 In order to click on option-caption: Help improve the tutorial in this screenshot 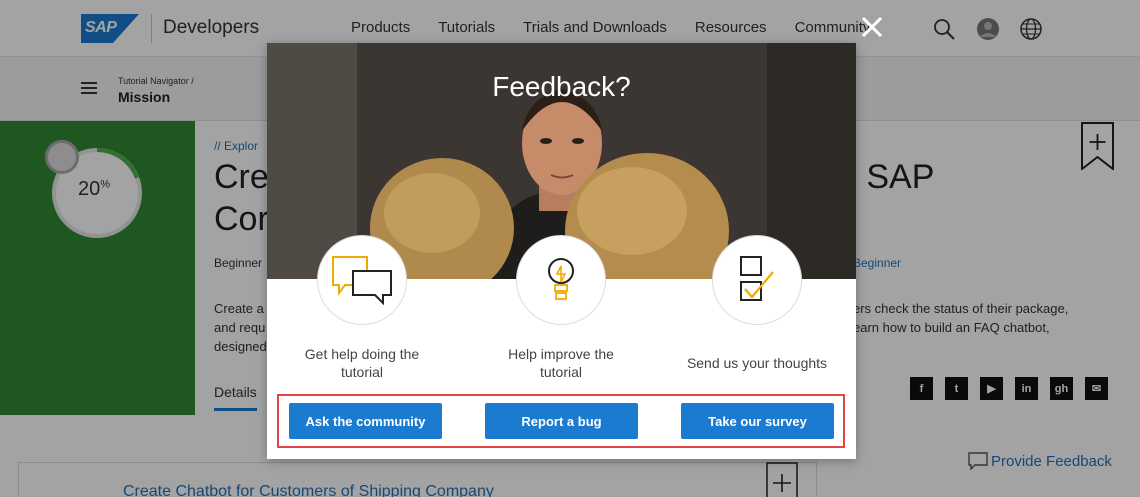, I will do `click(561, 363)`.